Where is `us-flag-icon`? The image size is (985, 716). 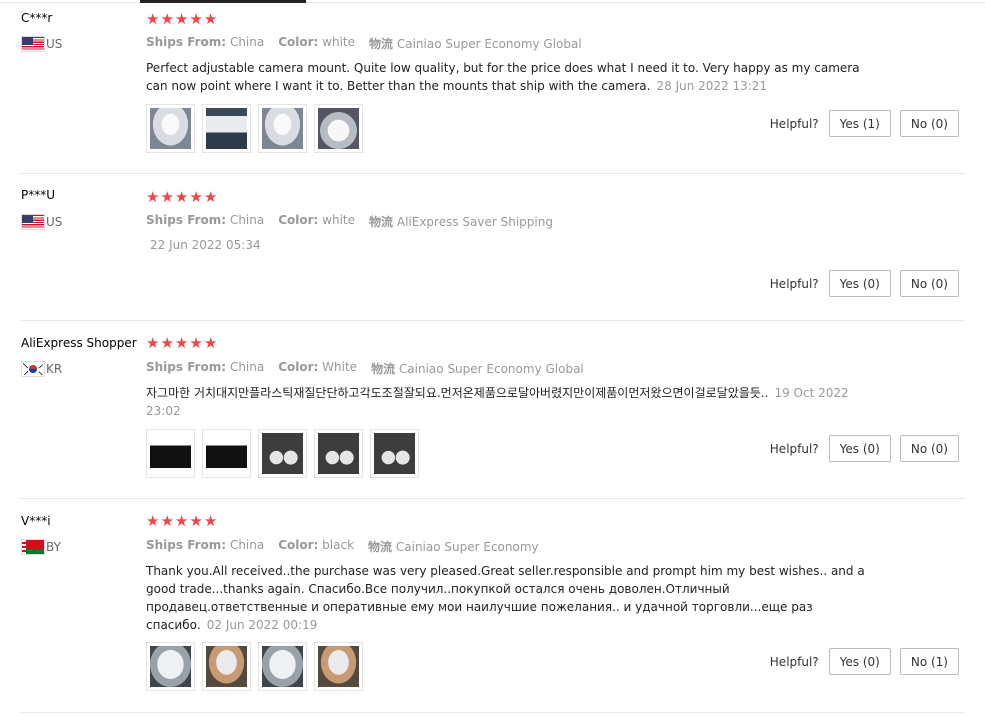 us-flag-icon is located at coordinates (33, 44).